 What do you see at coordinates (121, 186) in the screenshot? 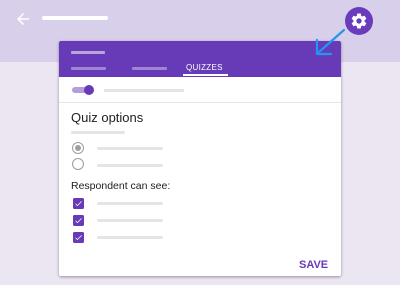
I see `respondent-can-see-heading: Respondent can see:` at bounding box center [121, 186].